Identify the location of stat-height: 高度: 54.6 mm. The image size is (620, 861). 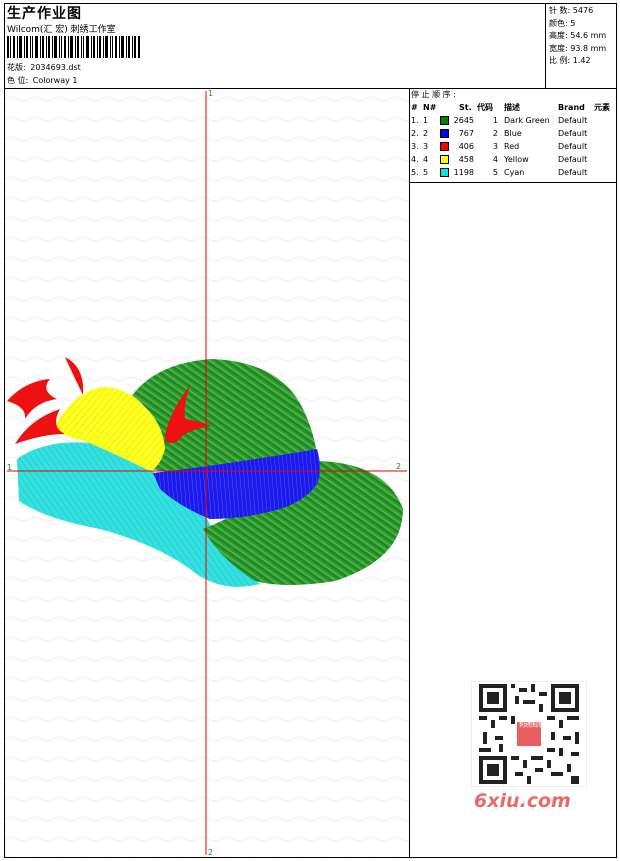
(578, 35).